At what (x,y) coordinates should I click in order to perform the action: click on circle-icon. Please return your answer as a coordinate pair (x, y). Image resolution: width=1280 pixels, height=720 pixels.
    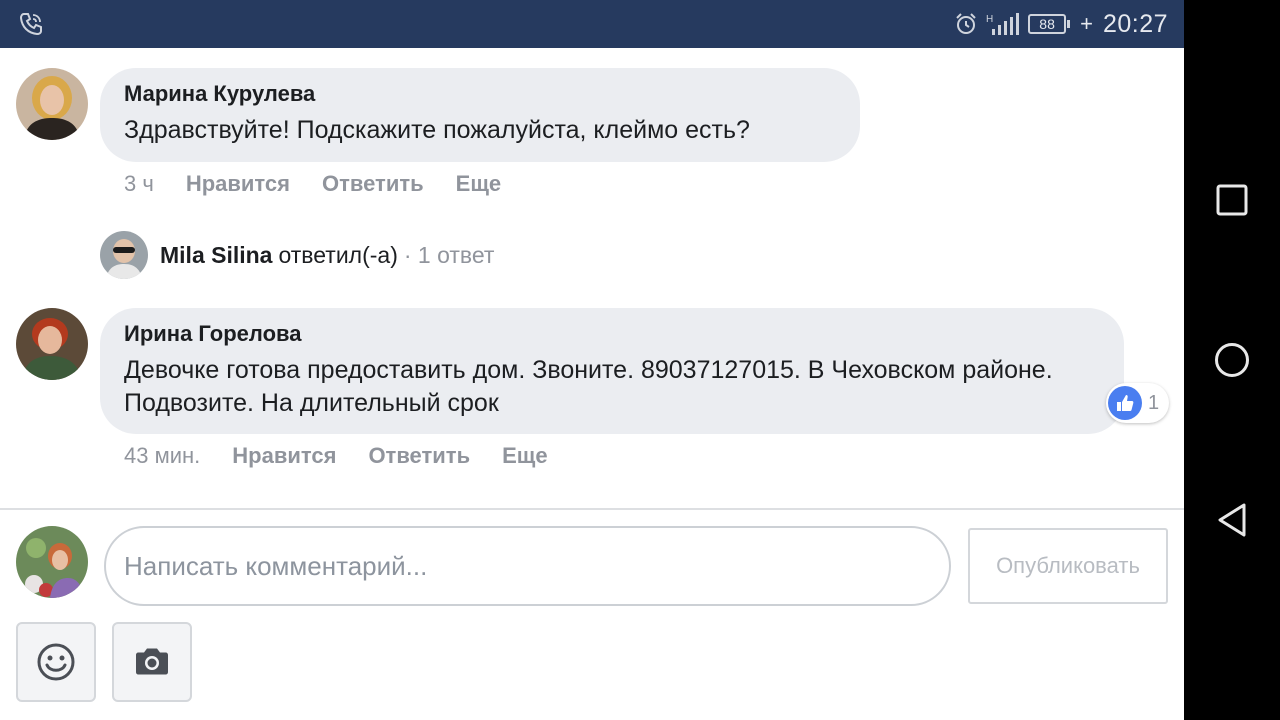
    Looking at the image, I should click on (1232, 360).